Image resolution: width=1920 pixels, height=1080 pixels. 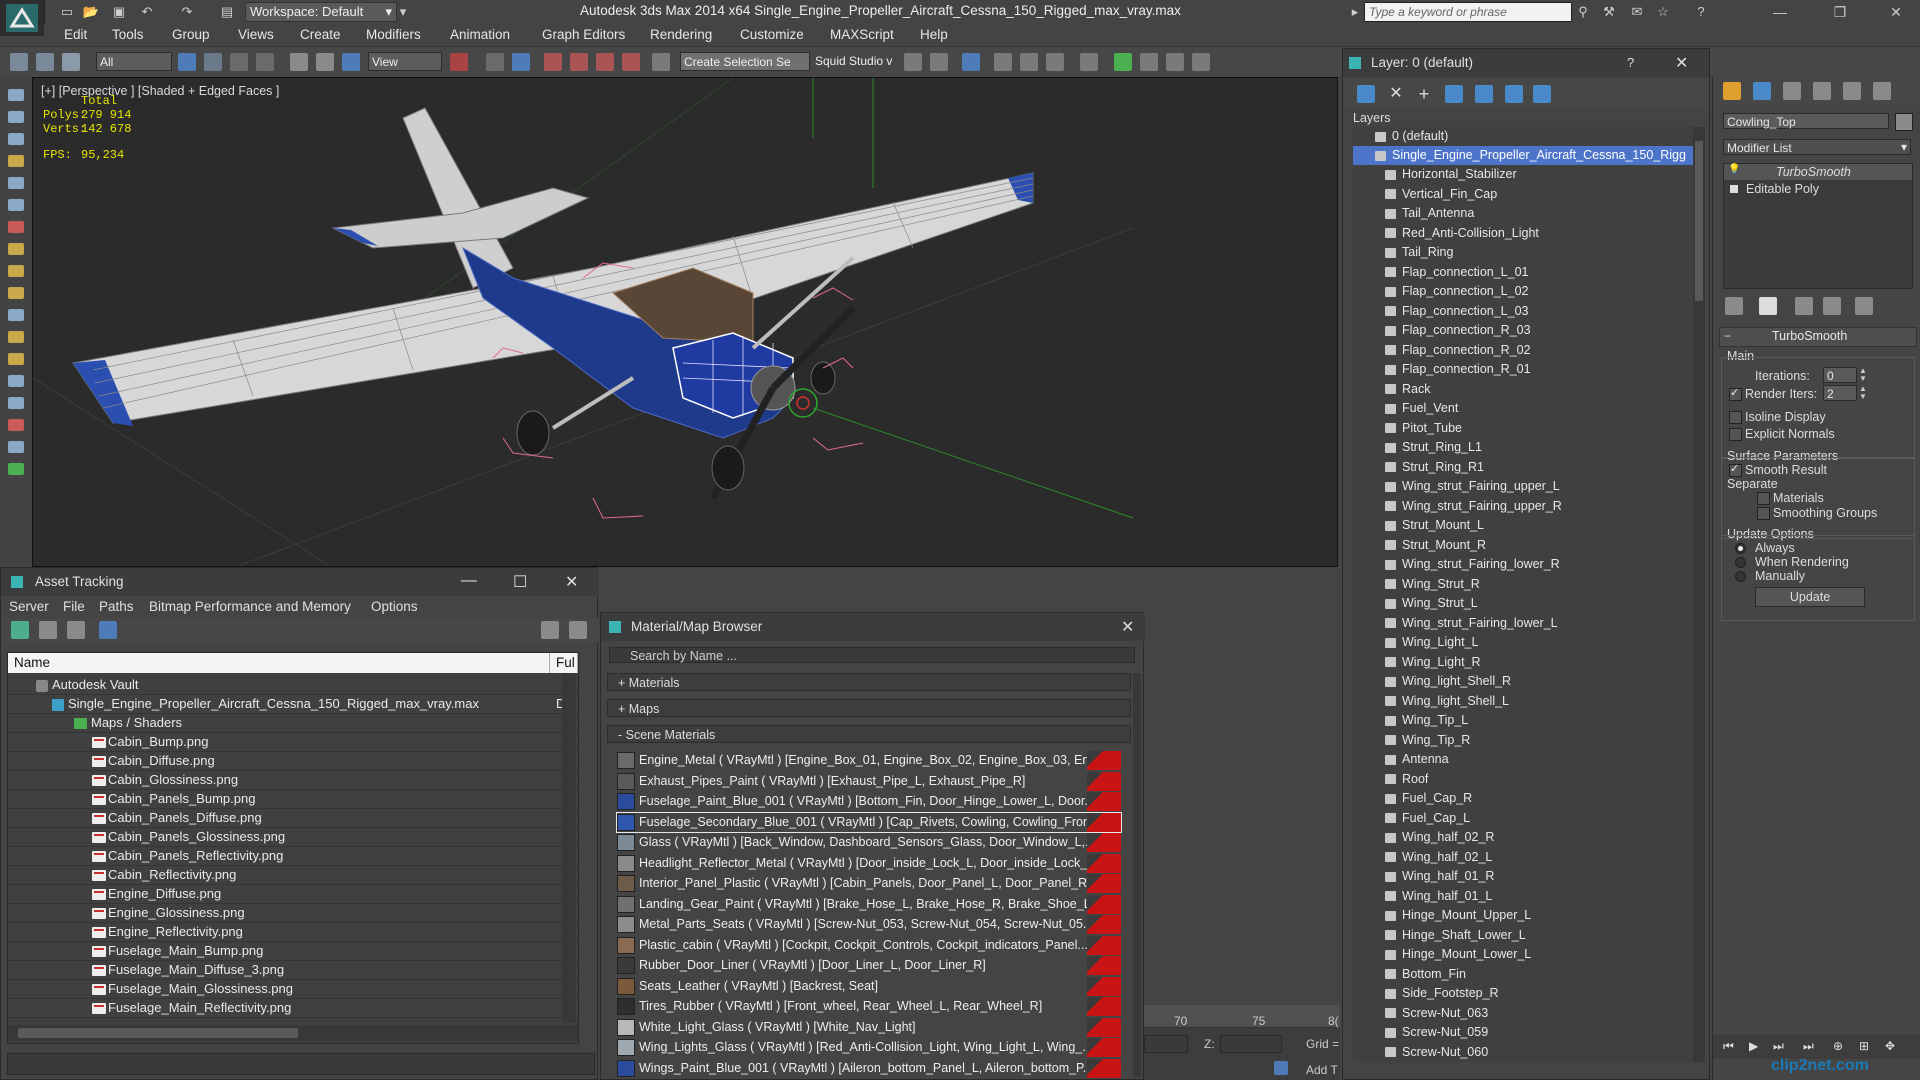 I want to click on rotate-icon, so click(x=325, y=62).